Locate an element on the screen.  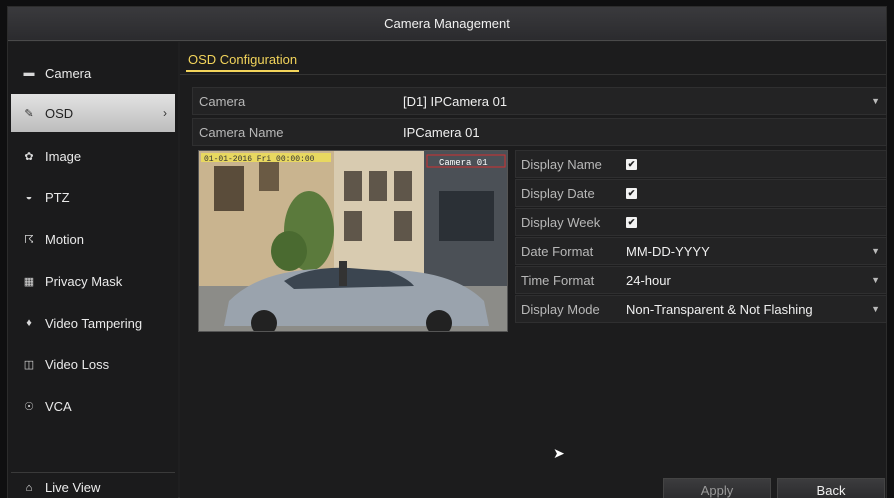
osd-icon: ✎ is located at coordinates (29, 113).